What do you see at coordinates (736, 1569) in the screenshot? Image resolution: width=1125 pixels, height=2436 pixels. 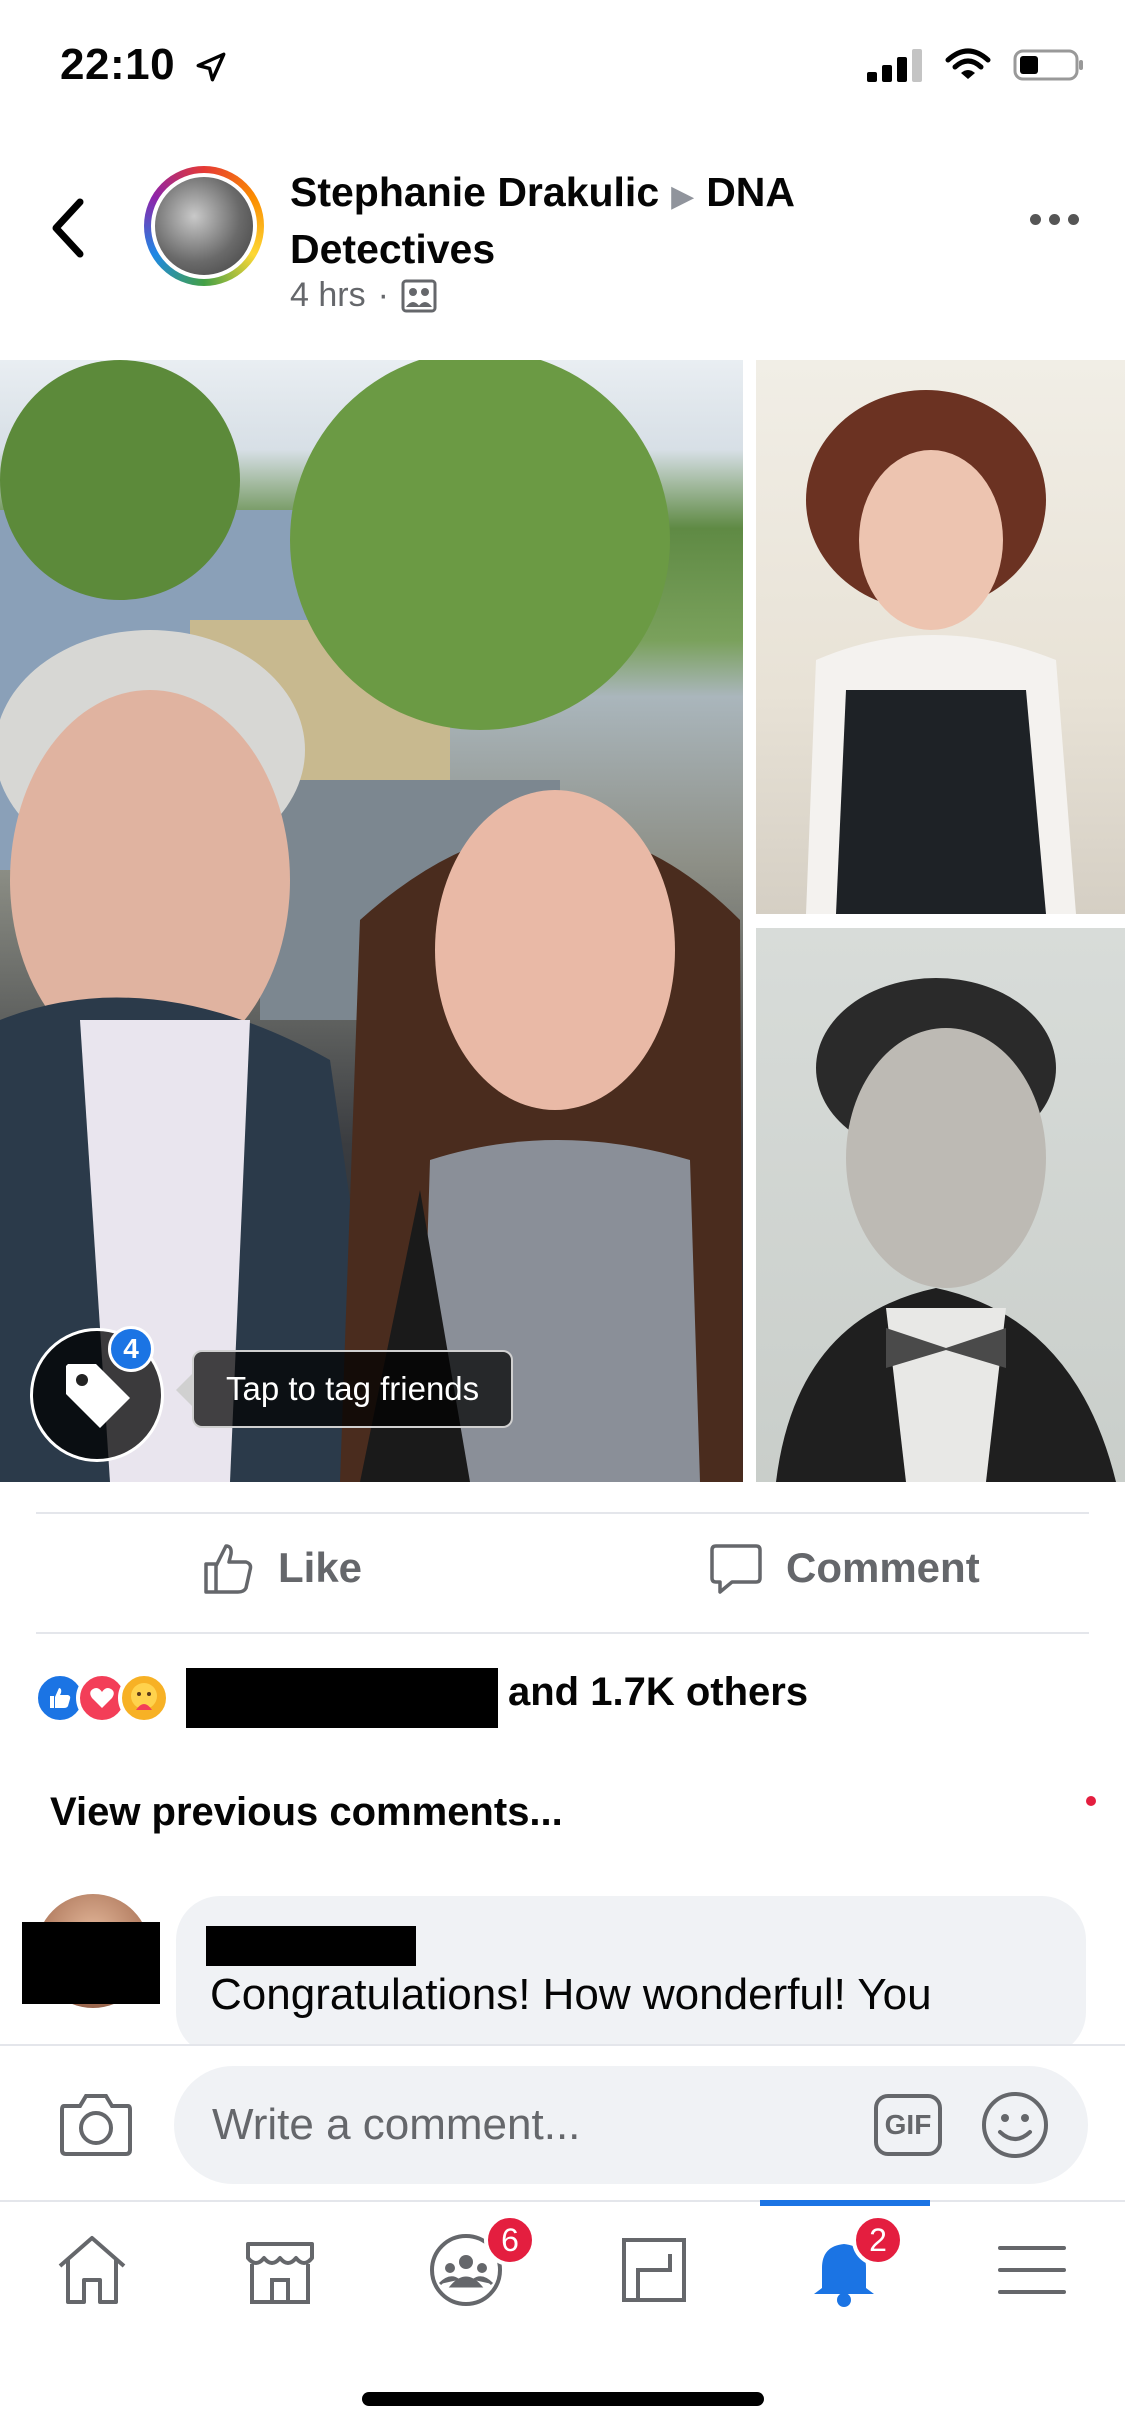 I see `comment-icon` at bounding box center [736, 1569].